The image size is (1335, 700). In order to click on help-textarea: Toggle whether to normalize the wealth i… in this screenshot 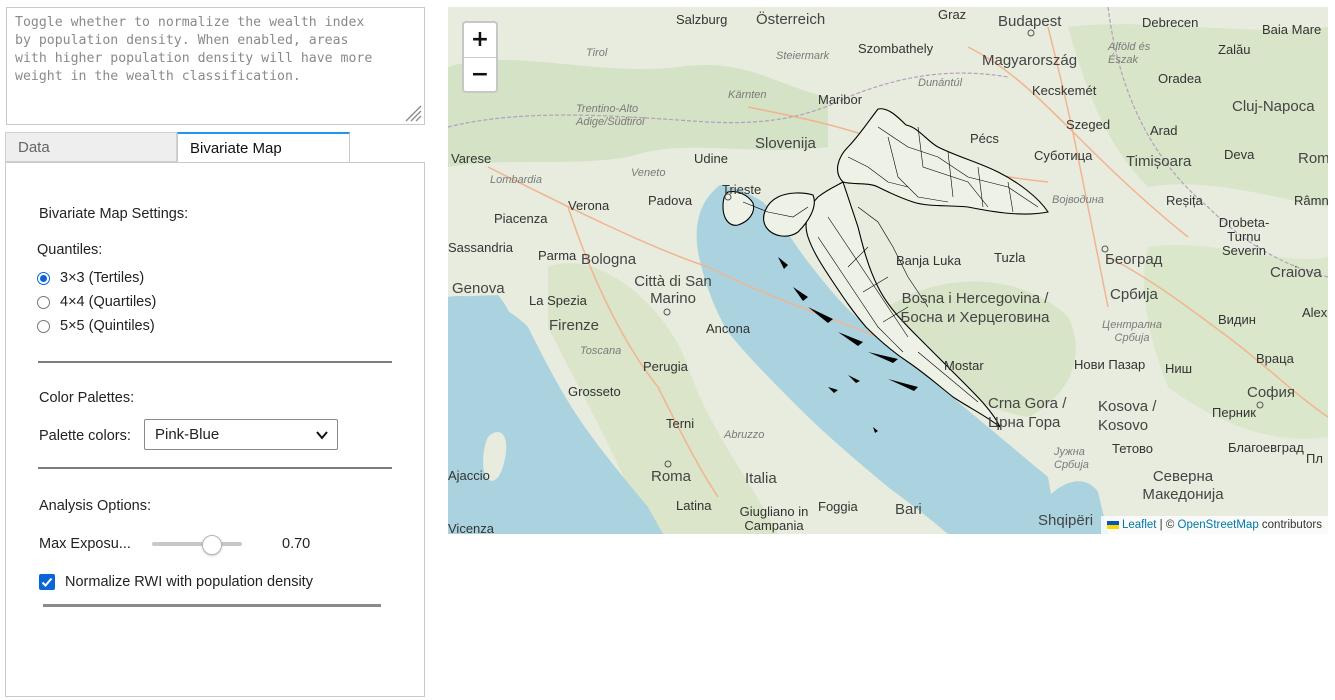, I will do `click(215, 66)`.